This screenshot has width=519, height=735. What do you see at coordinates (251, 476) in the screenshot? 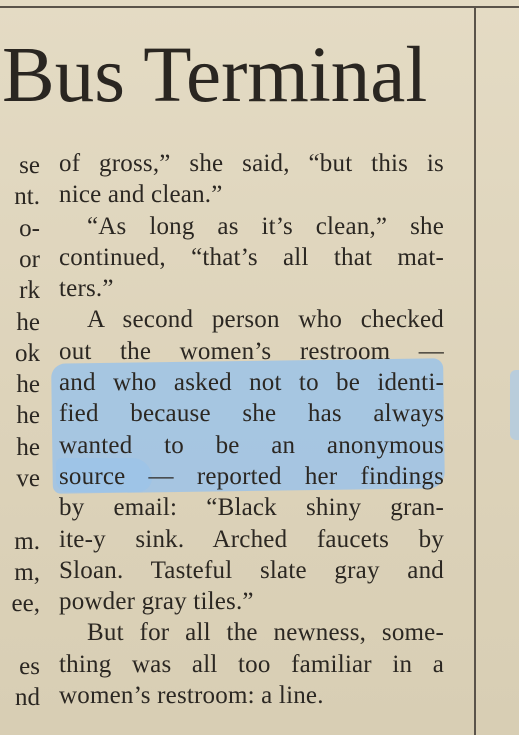
I see `article-line: source — reported her findings` at bounding box center [251, 476].